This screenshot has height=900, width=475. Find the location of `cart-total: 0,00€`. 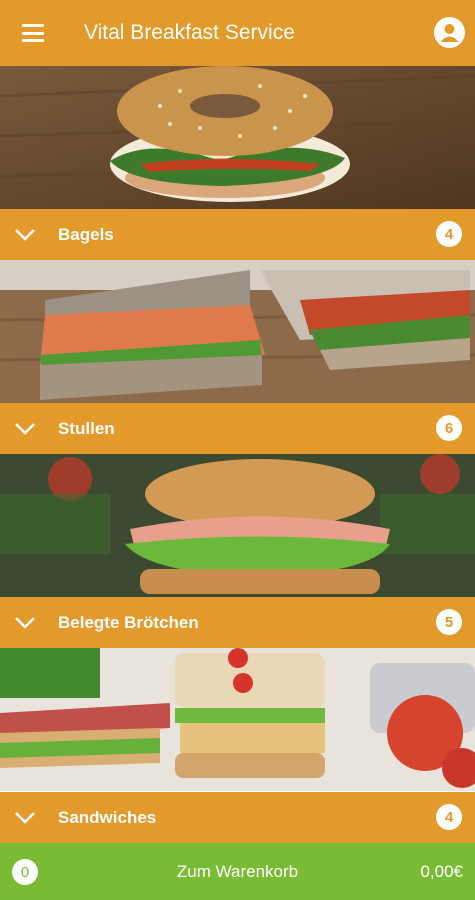

cart-total: 0,00€ is located at coordinates (441, 871).